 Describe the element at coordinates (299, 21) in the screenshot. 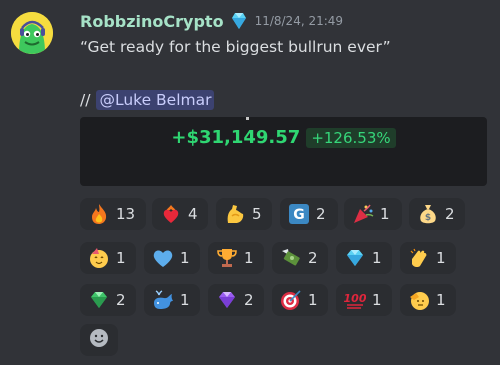

I see `timestamp: 11/8/24, 21:49` at that location.